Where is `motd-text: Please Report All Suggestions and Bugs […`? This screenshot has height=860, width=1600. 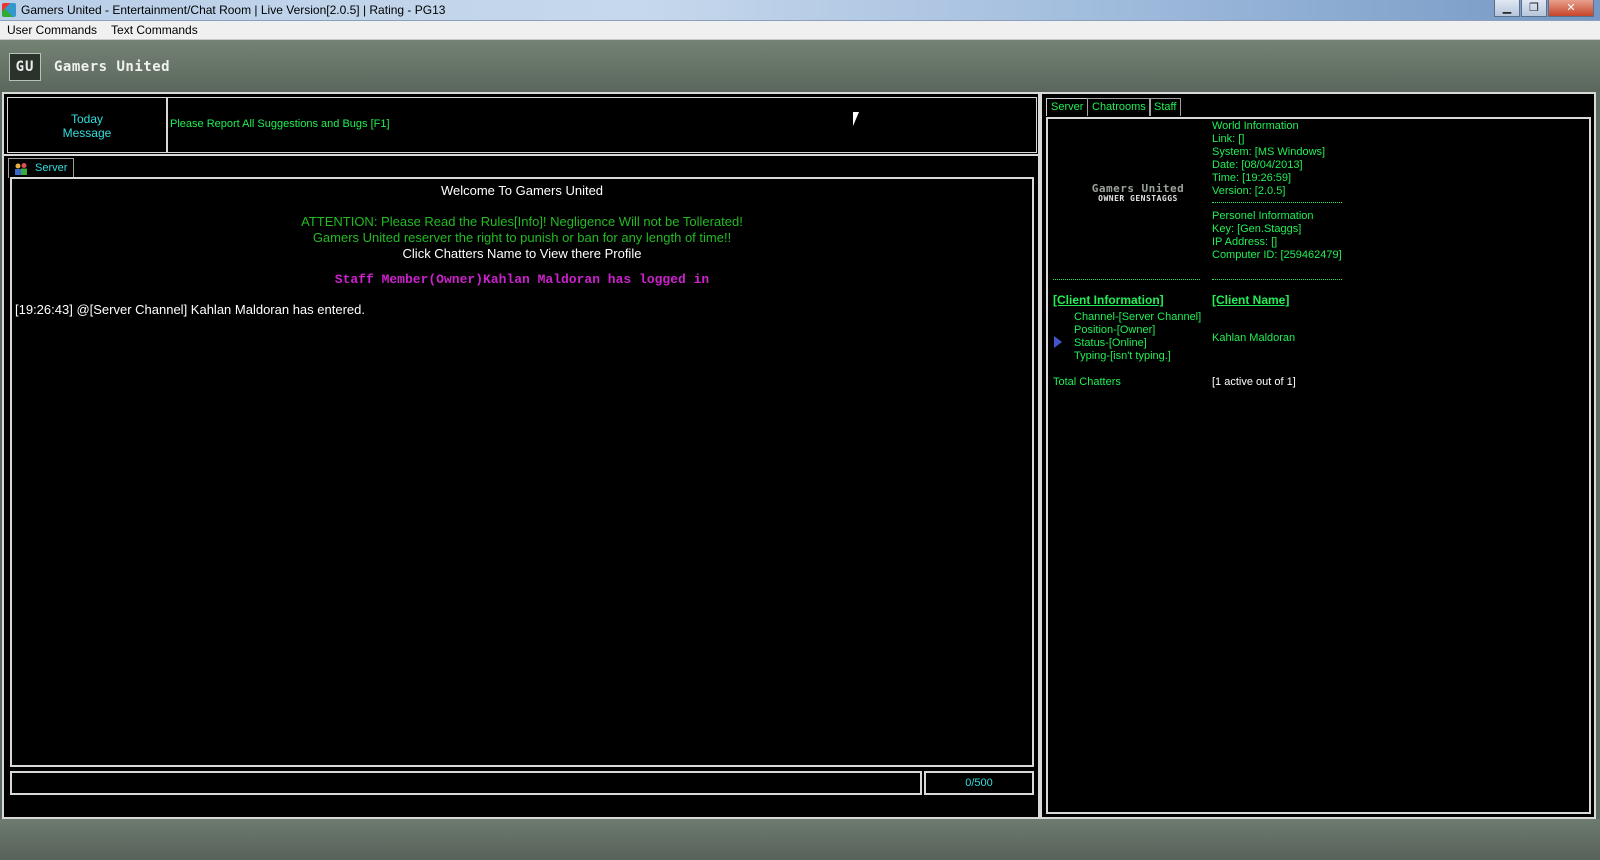
motd-text: Please Report All Suggestions and Bugs [… is located at coordinates (602, 125).